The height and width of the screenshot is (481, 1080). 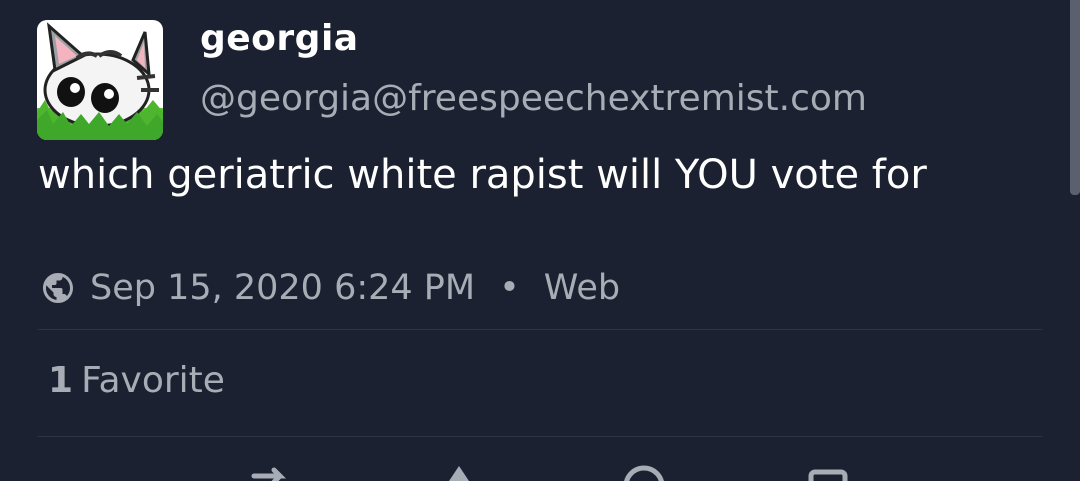 I want to click on status-application: Web, so click(x=582, y=288).